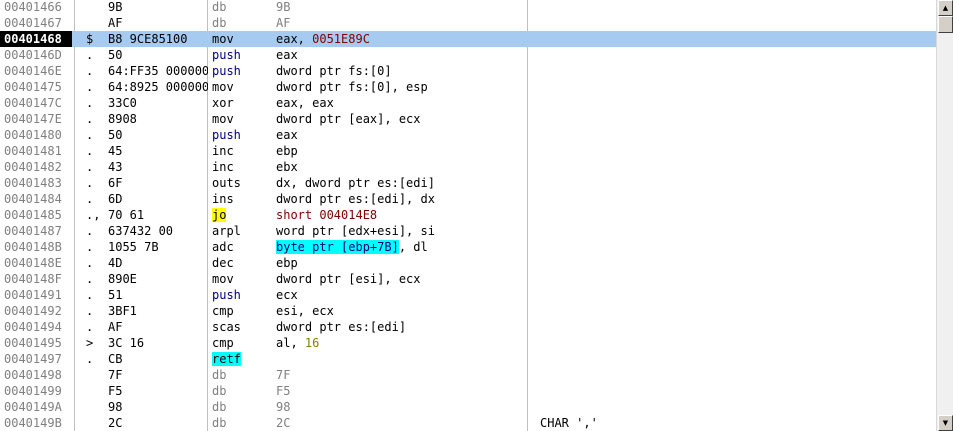 Image resolution: width=953 pixels, height=431 pixels. Describe the element at coordinates (115, 375) in the screenshot. I see `hex-dump-cell: 7F` at that location.